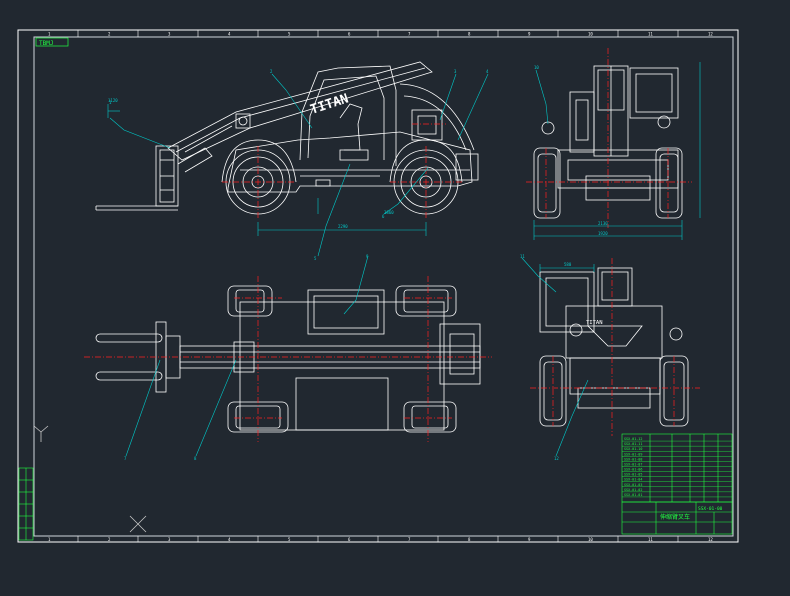  I want to click on front-dim-0: 2130, so click(603, 223).